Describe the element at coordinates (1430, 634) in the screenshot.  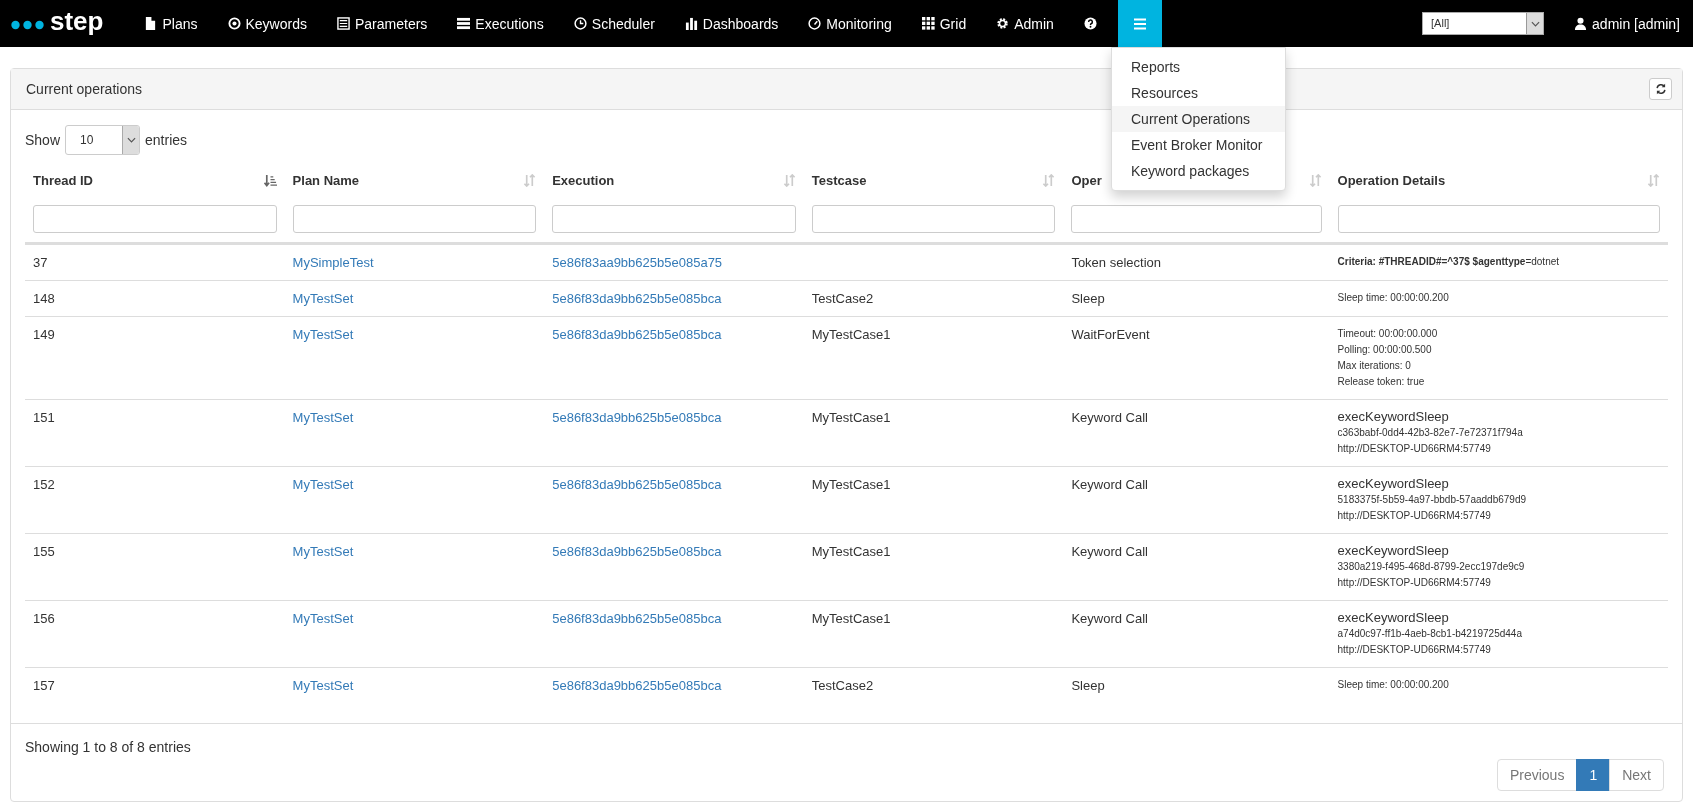
I see `detail-line: a74d0c97-ff1b-4aeb-8cb1-b4219725d44a` at that location.